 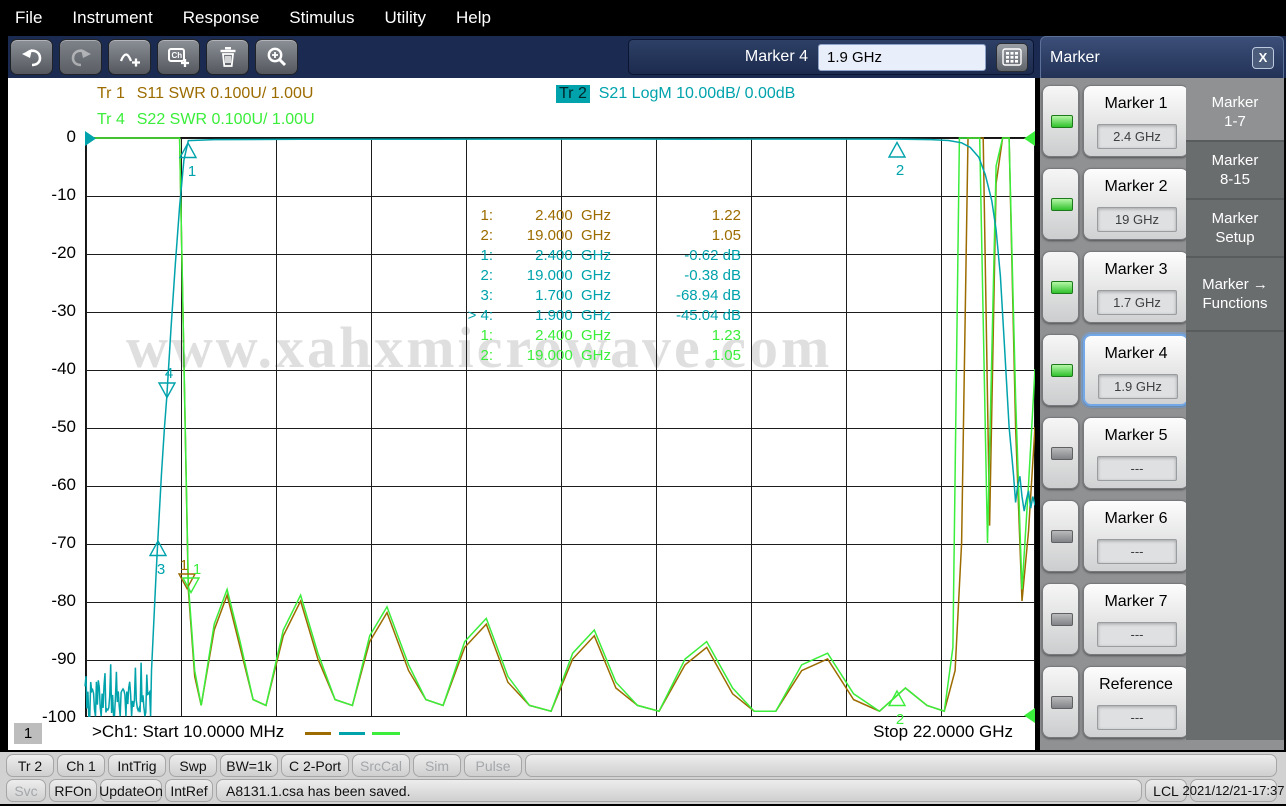 I want to click on marker-frequency-input, so click(x=902, y=57).